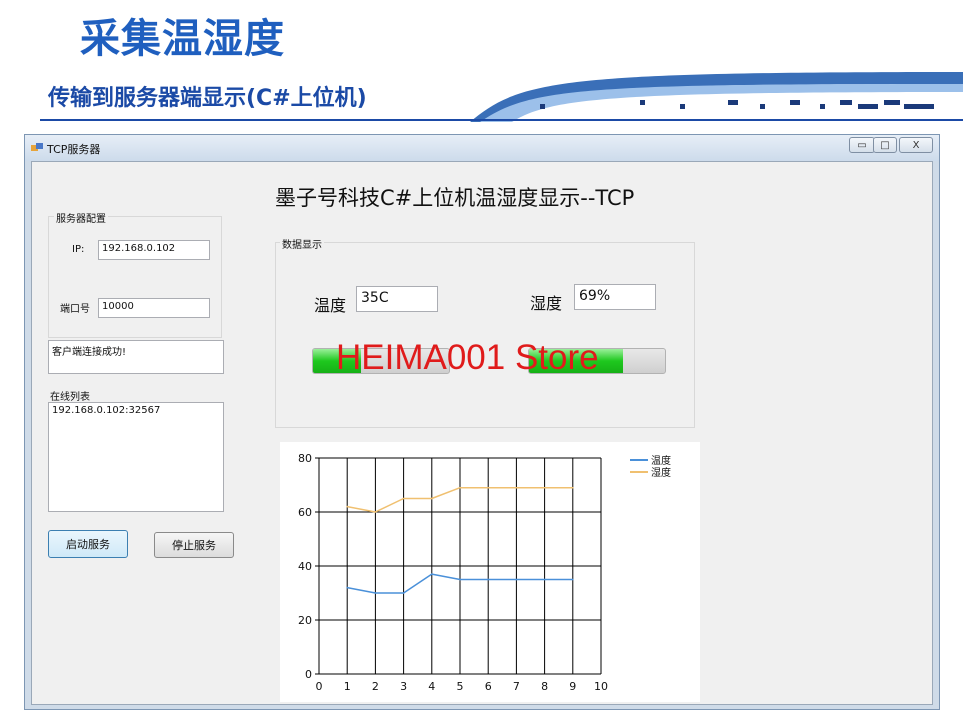 This screenshot has height=717, width=963. What do you see at coordinates (136, 410) in the screenshot?
I see `list-item: 192.168.0.102:32567` at bounding box center [136, 410].